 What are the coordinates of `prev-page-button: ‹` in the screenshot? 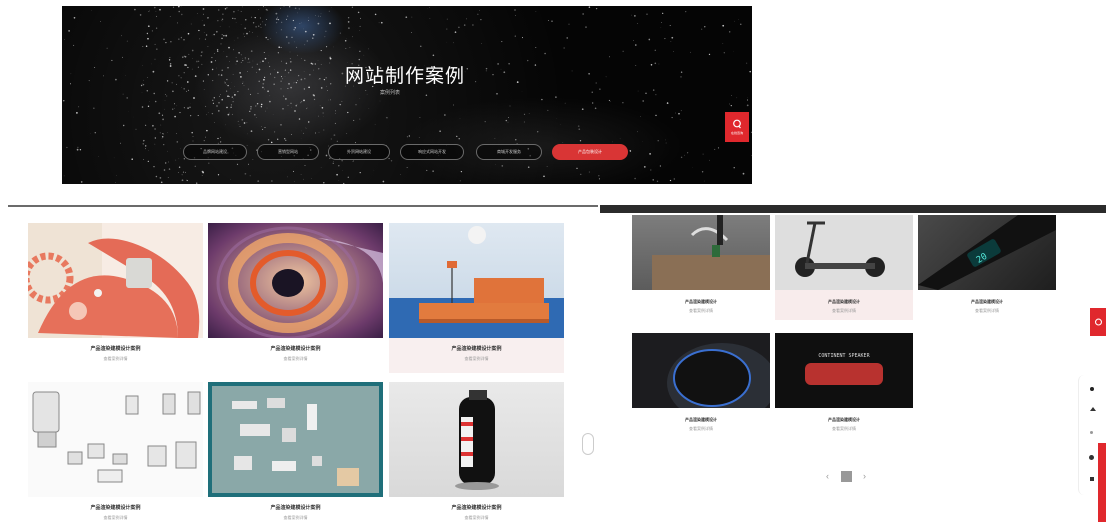 It's located at (827, 476).